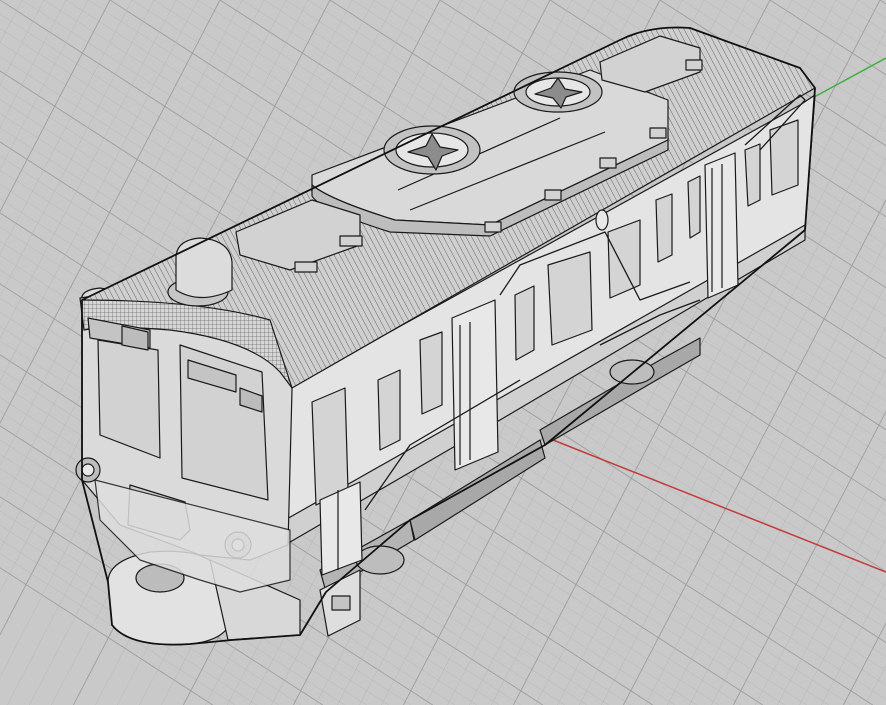 This screenshot has height=705, width=886. Describe the element at coordinates (716, 505) in the screenshot. I see `x-axis-line` at that location.